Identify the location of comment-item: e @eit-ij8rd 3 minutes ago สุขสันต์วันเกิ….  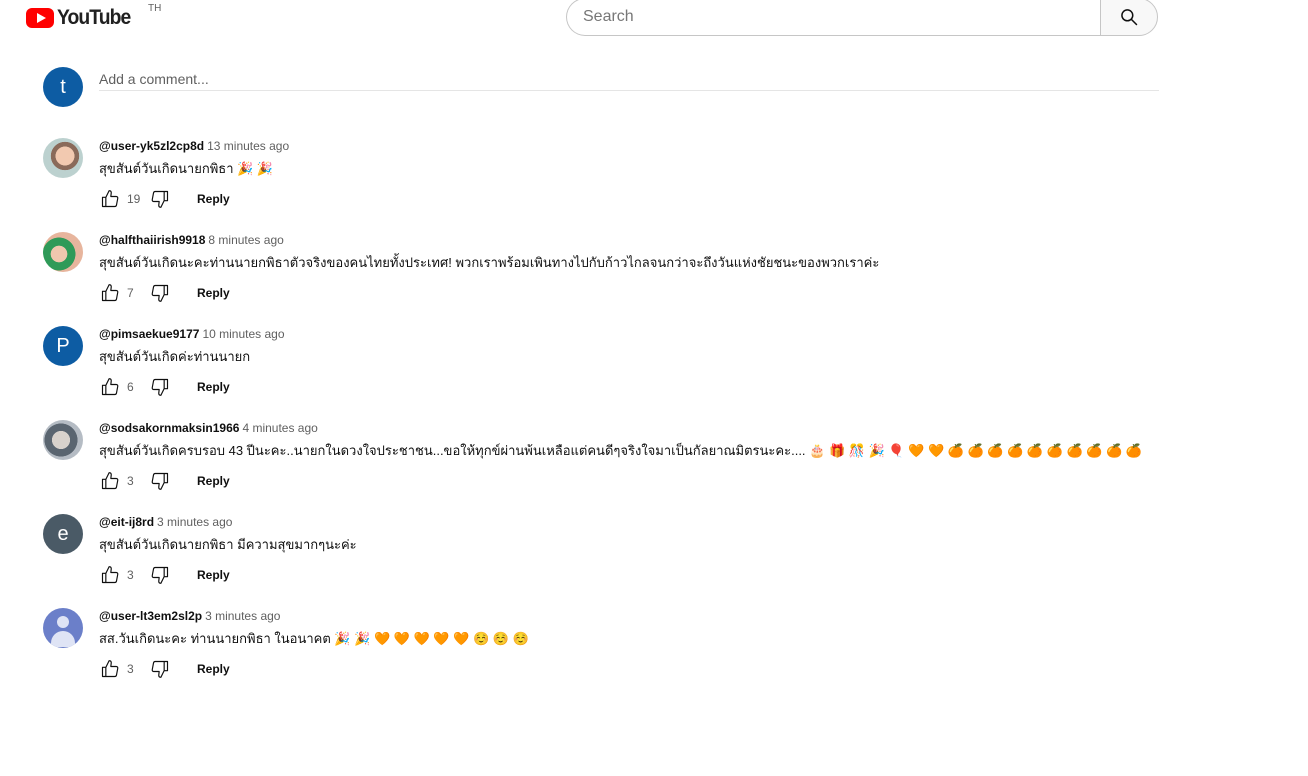
(643, 561).